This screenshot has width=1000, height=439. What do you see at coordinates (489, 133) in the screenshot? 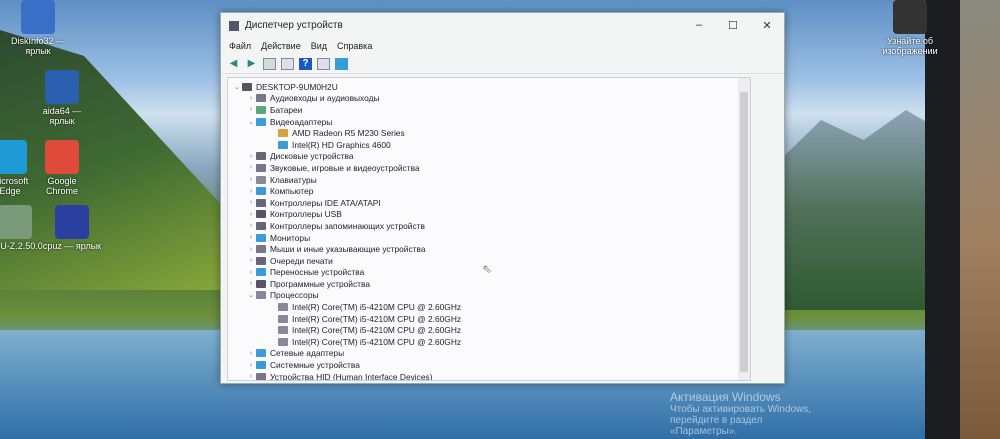
I see `tree-item: AMD Radeon R5 M230 Series` at bounding box center [489, 133].